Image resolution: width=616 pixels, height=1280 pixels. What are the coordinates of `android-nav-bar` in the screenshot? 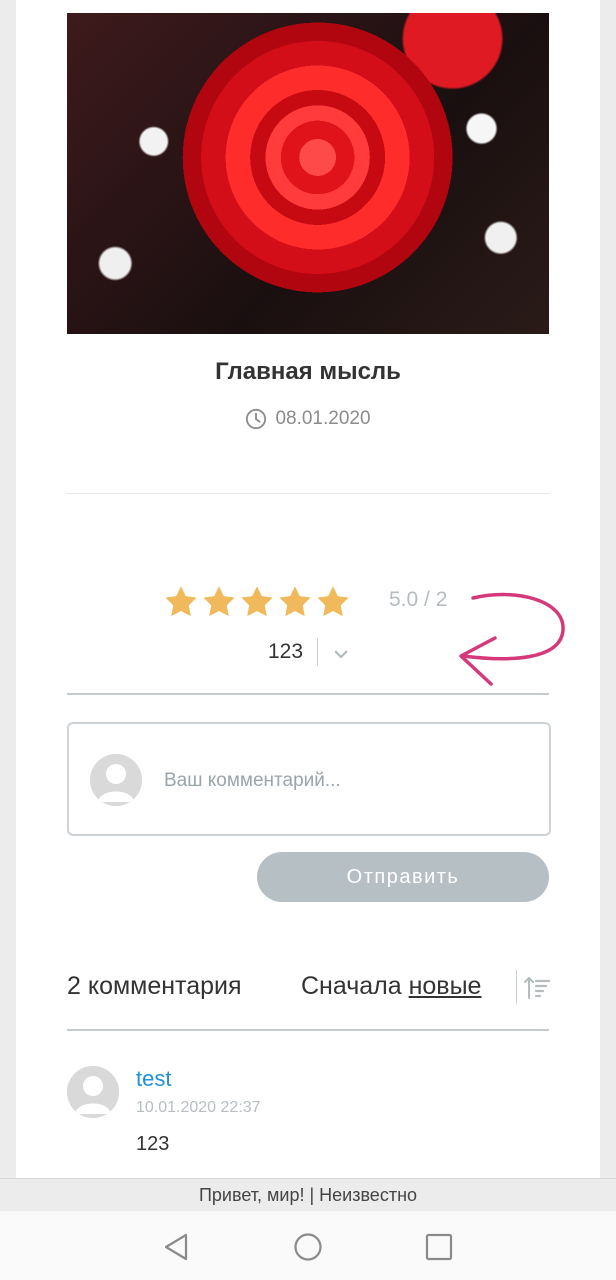 It's located at (308, 1245).